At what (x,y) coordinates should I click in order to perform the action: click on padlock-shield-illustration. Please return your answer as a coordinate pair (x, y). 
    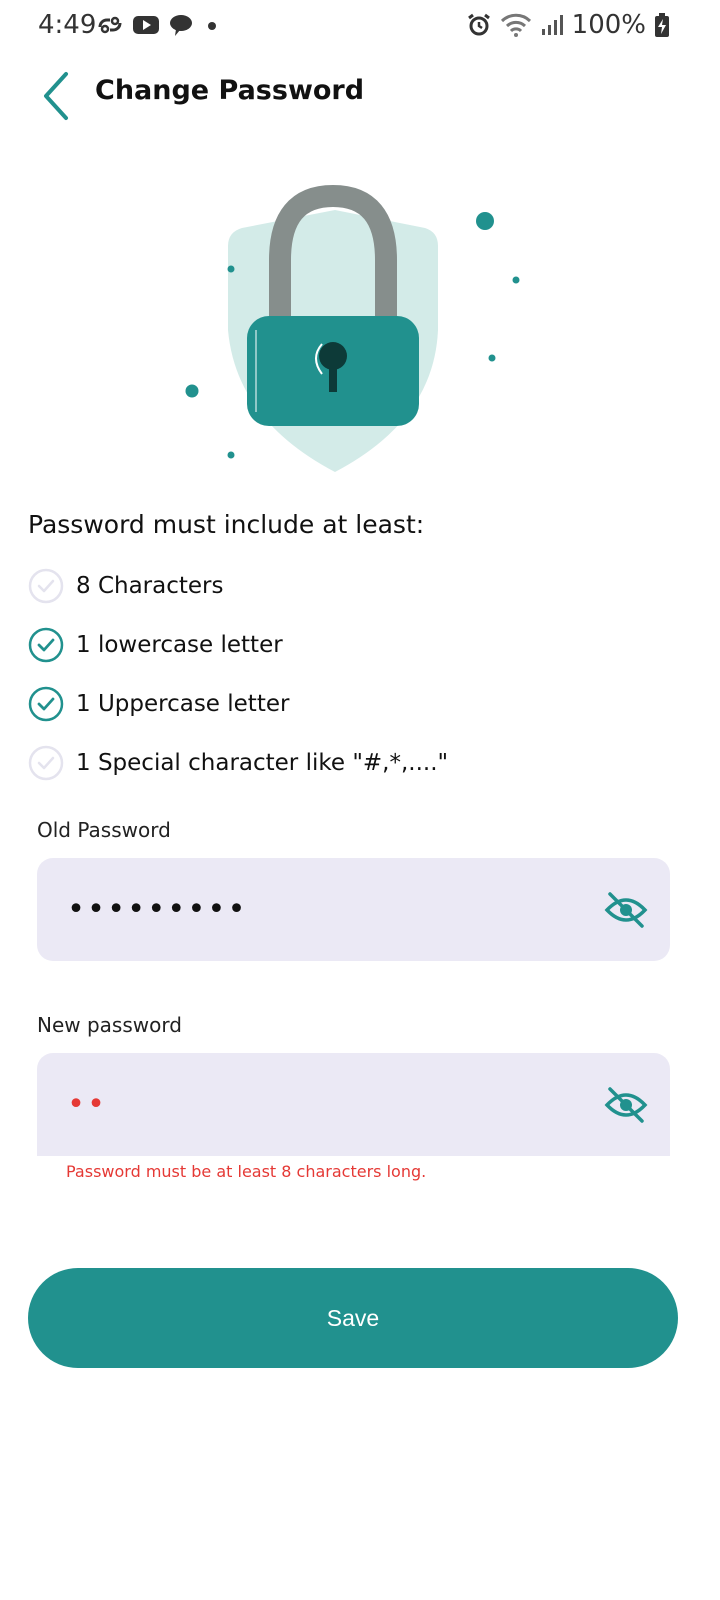
    Looking at the image, I should click on (360, 330).